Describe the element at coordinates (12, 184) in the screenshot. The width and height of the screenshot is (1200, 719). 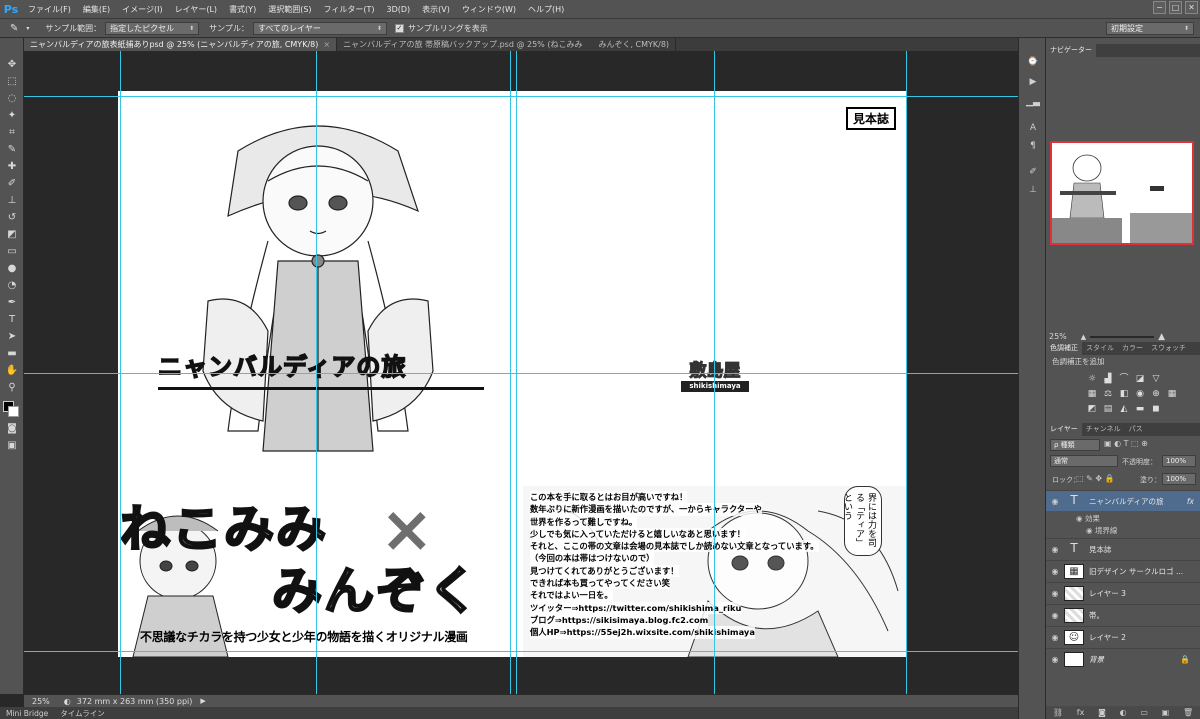
I see `brush-tool-icon: ✐` at that location.